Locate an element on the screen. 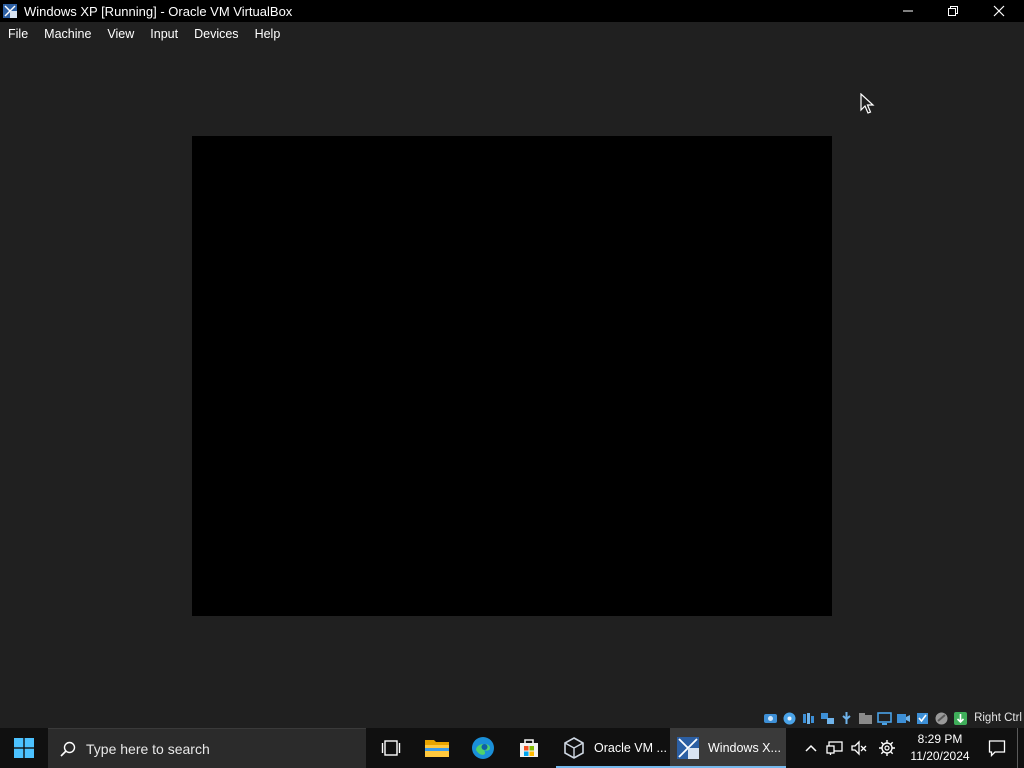 The width and height of the screenshot is (1024, 768). settings-gear-icon is located at coordinates (887, 748).